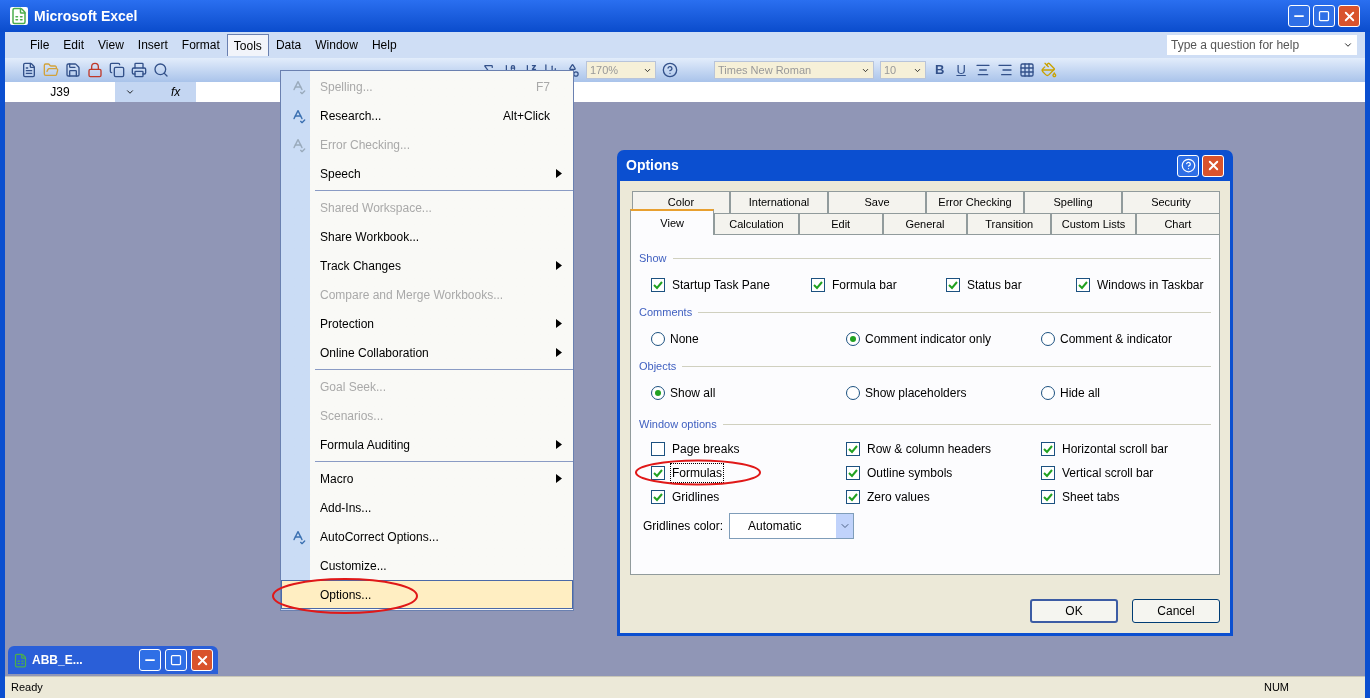 This screenshot has height=698, width=1370. What do you see at coordinates (559, 265) in the screenshot?
I see `submenu-arrow-icon` at bounding box center [559, 265].